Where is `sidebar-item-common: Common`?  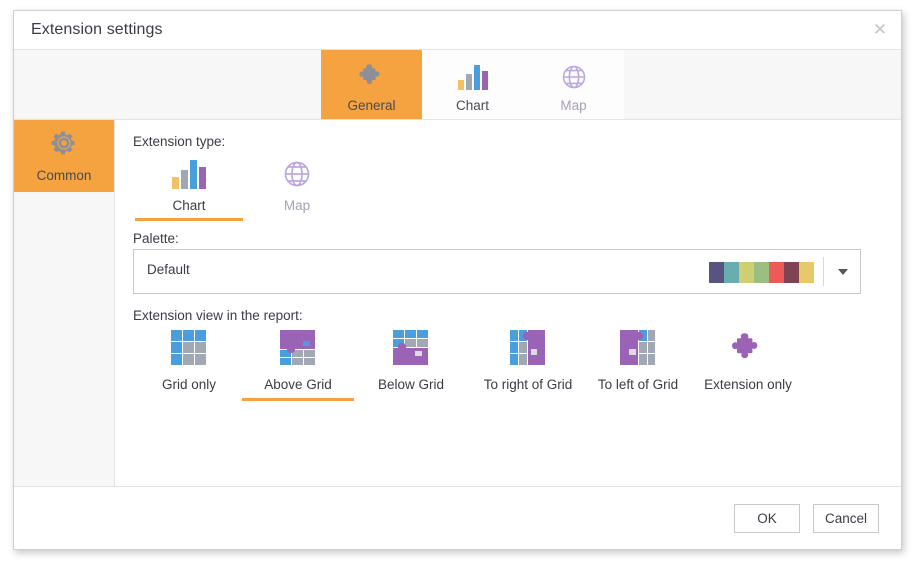
sidebar-item-common: Common is located at coordinates (64, 156).